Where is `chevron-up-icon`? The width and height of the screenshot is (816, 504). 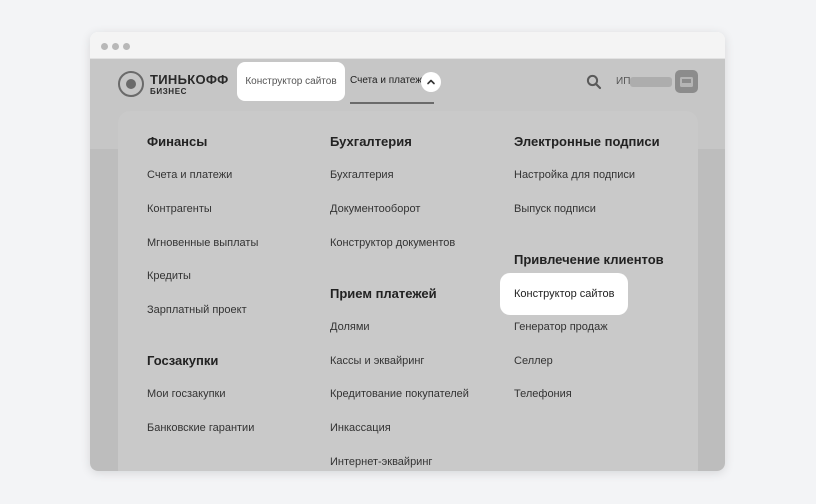
chevron-up-icon is located at coordinates (431, 82).